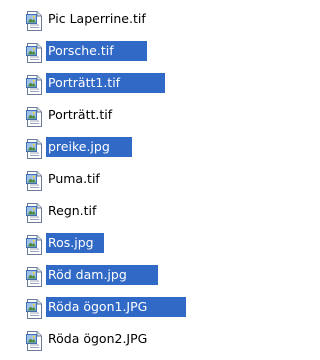 The height and width of the screenshot is (360, 320). What do you see at coordinates (97, 18) in the screenshot?
I see `file-name-label: Pic Laperrine.tif` at bounding box center [97, 18].